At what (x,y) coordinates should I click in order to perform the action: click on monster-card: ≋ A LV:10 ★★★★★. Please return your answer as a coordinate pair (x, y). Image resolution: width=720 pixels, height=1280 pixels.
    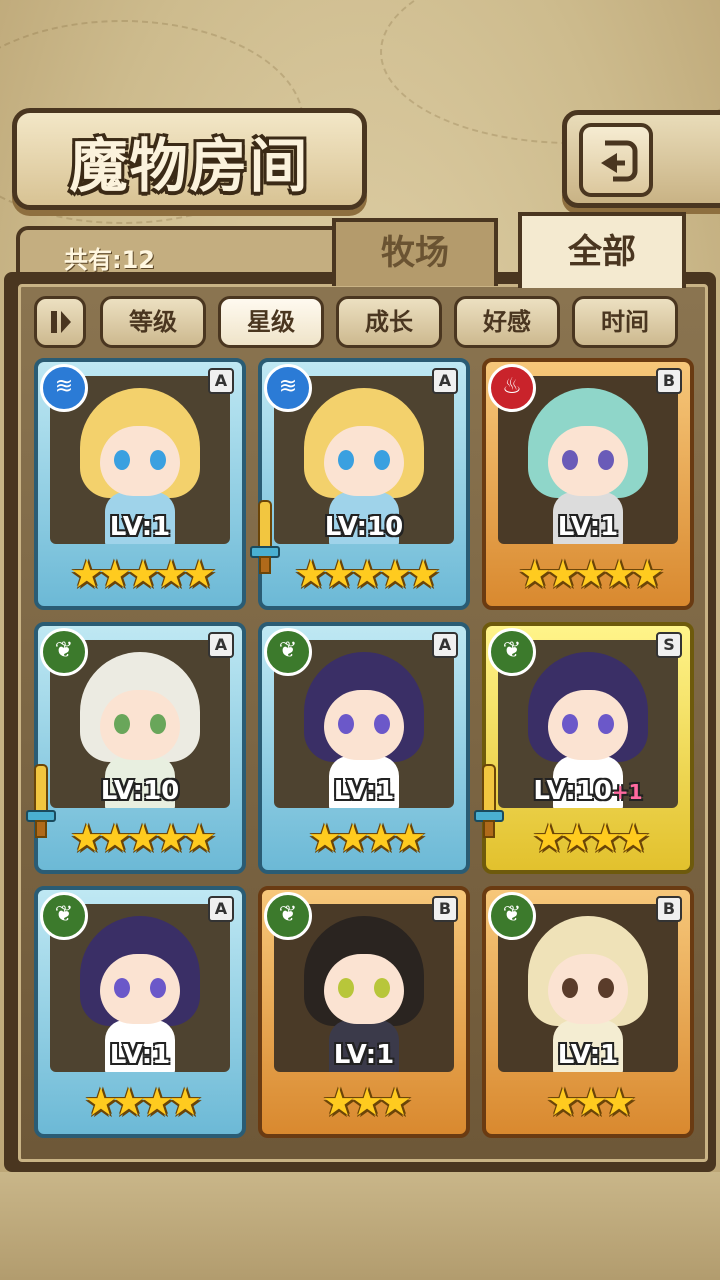
    Looking at the image, I should click on (360, 484).